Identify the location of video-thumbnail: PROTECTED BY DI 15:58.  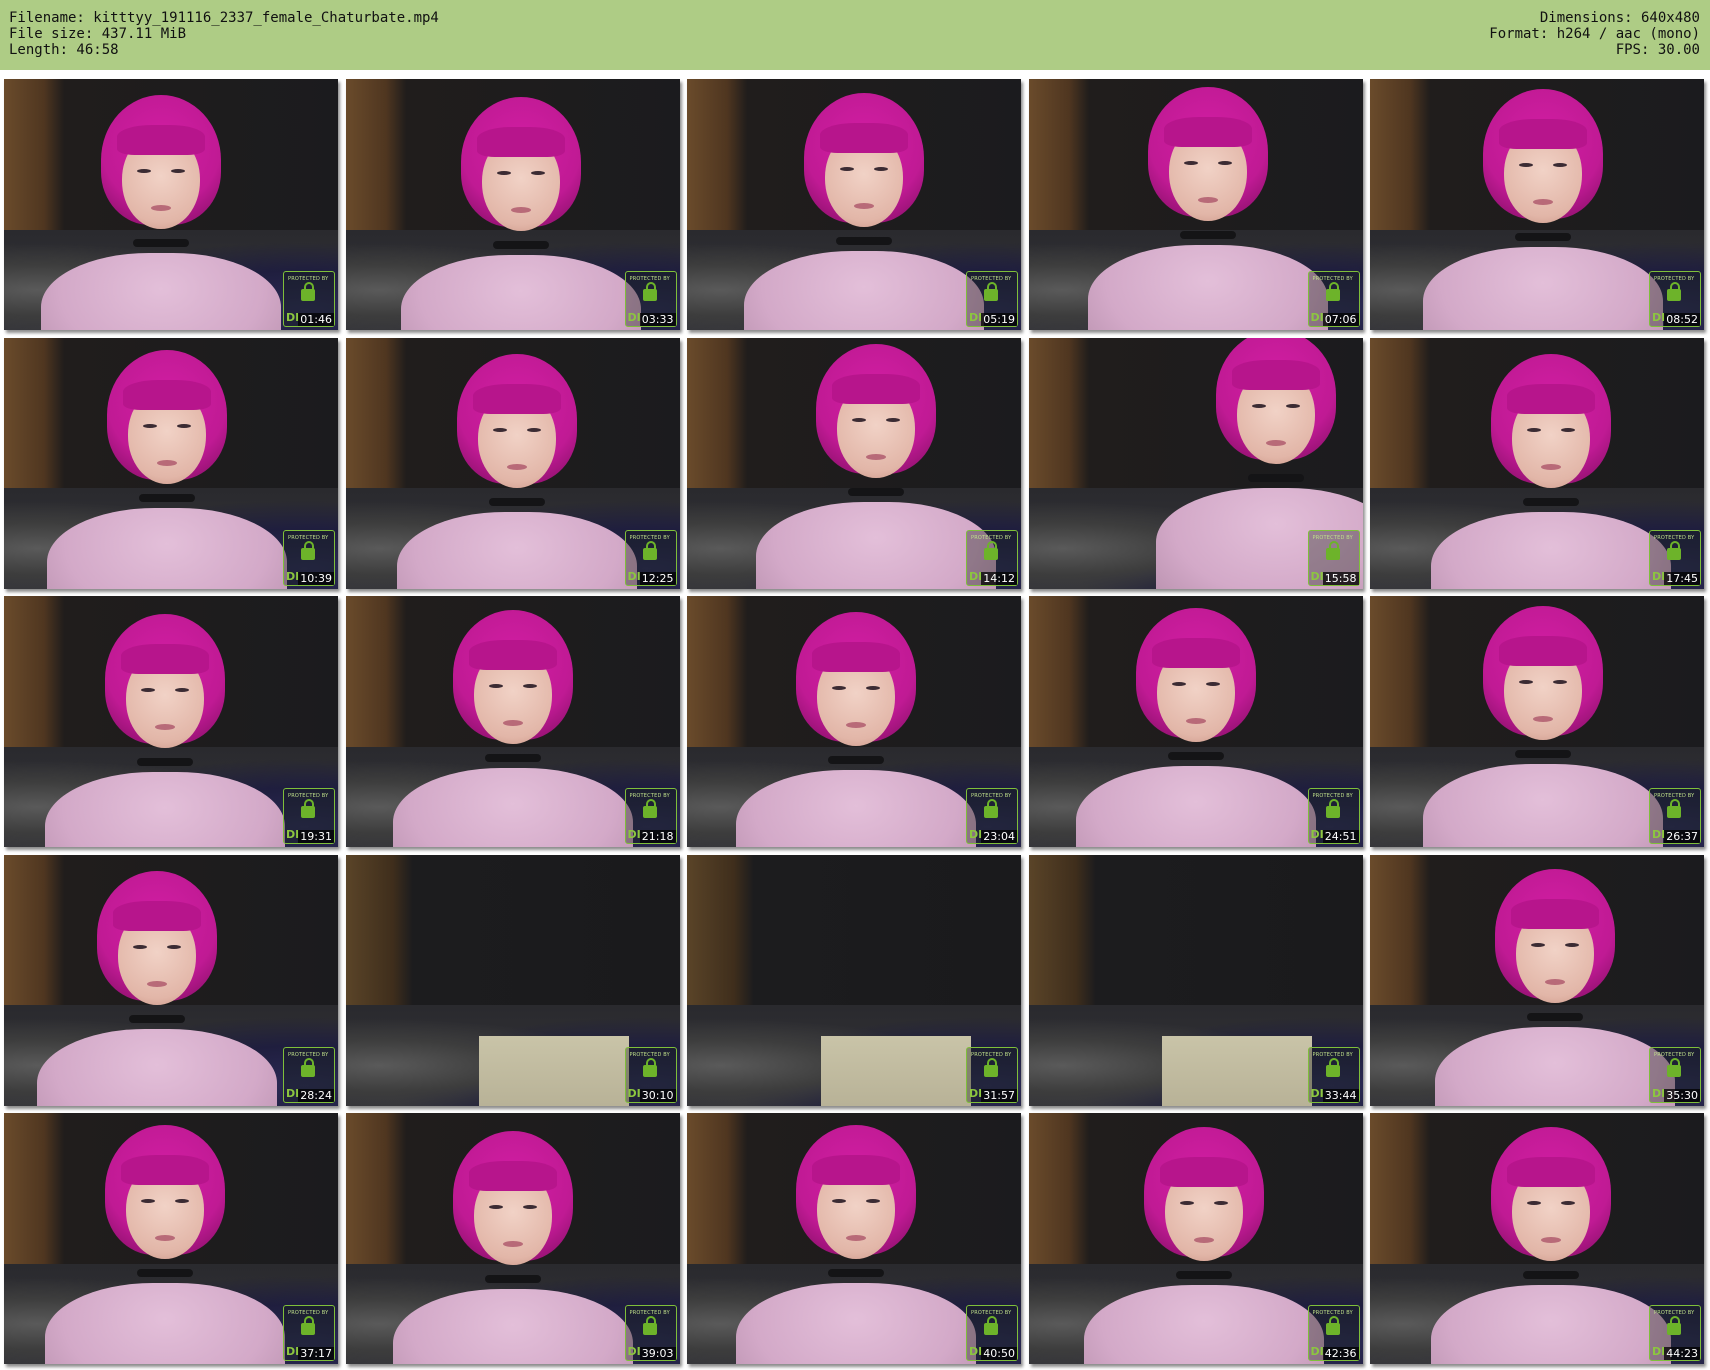
(1195, 463).